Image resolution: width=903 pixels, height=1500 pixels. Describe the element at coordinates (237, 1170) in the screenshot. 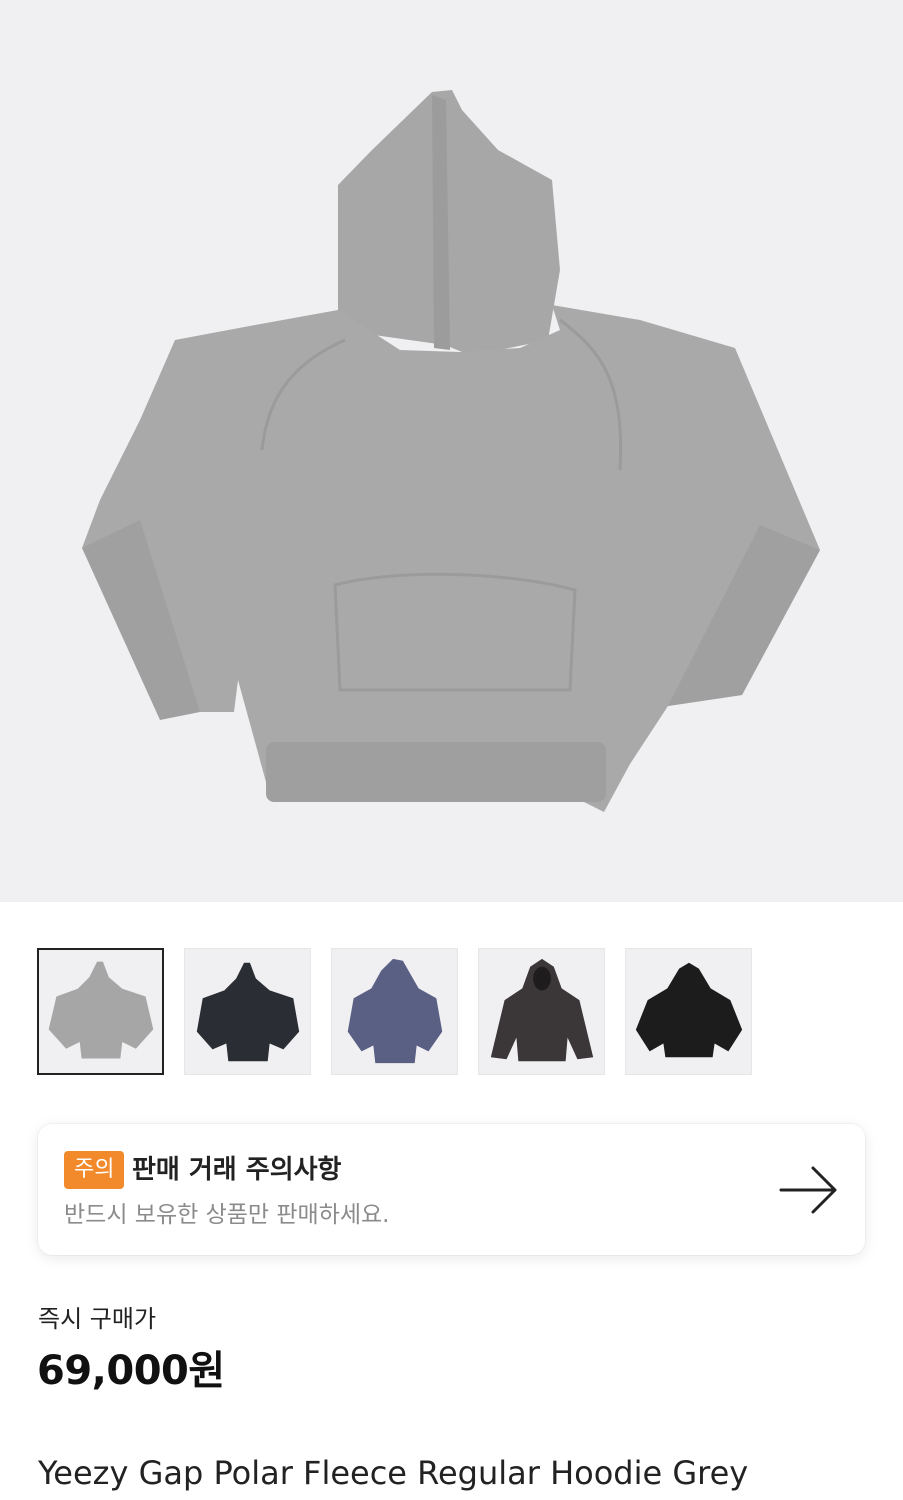

I see `notice-title: 판매 거래 주의사항` at that location.